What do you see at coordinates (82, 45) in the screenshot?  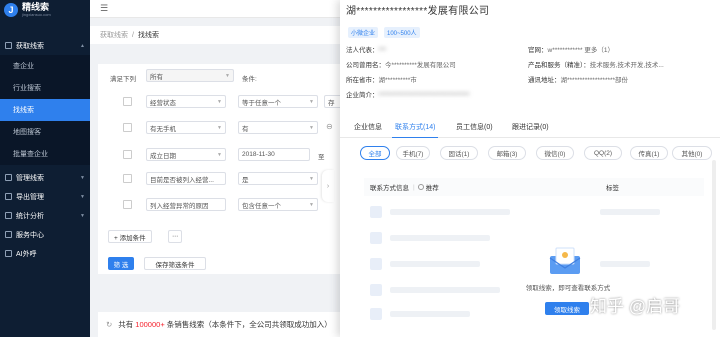 I see `chevron-up-icon: ▲` at bounding box center [82, 45].